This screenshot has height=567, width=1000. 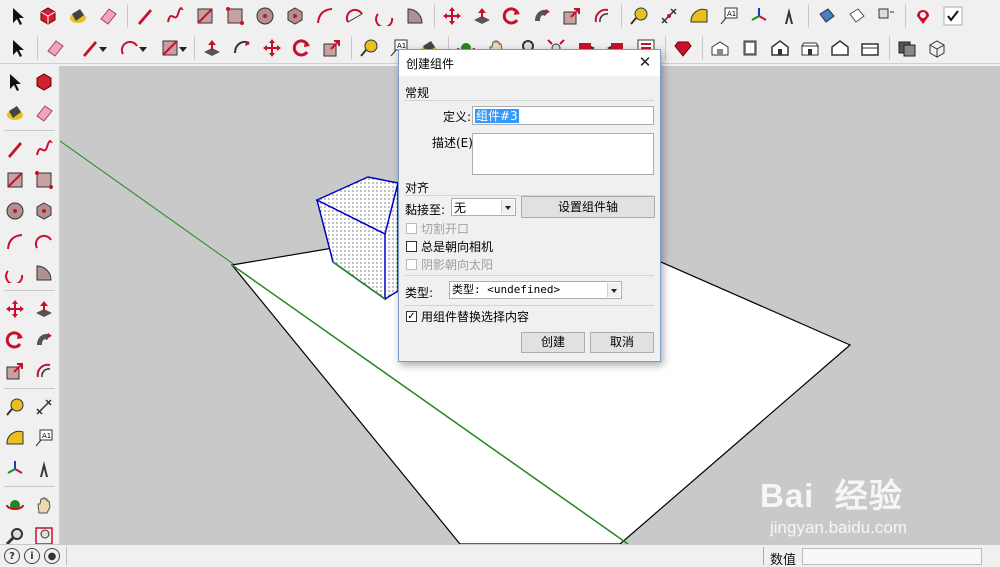 I want to click on outliner-icon, so click(x=886, y=16).